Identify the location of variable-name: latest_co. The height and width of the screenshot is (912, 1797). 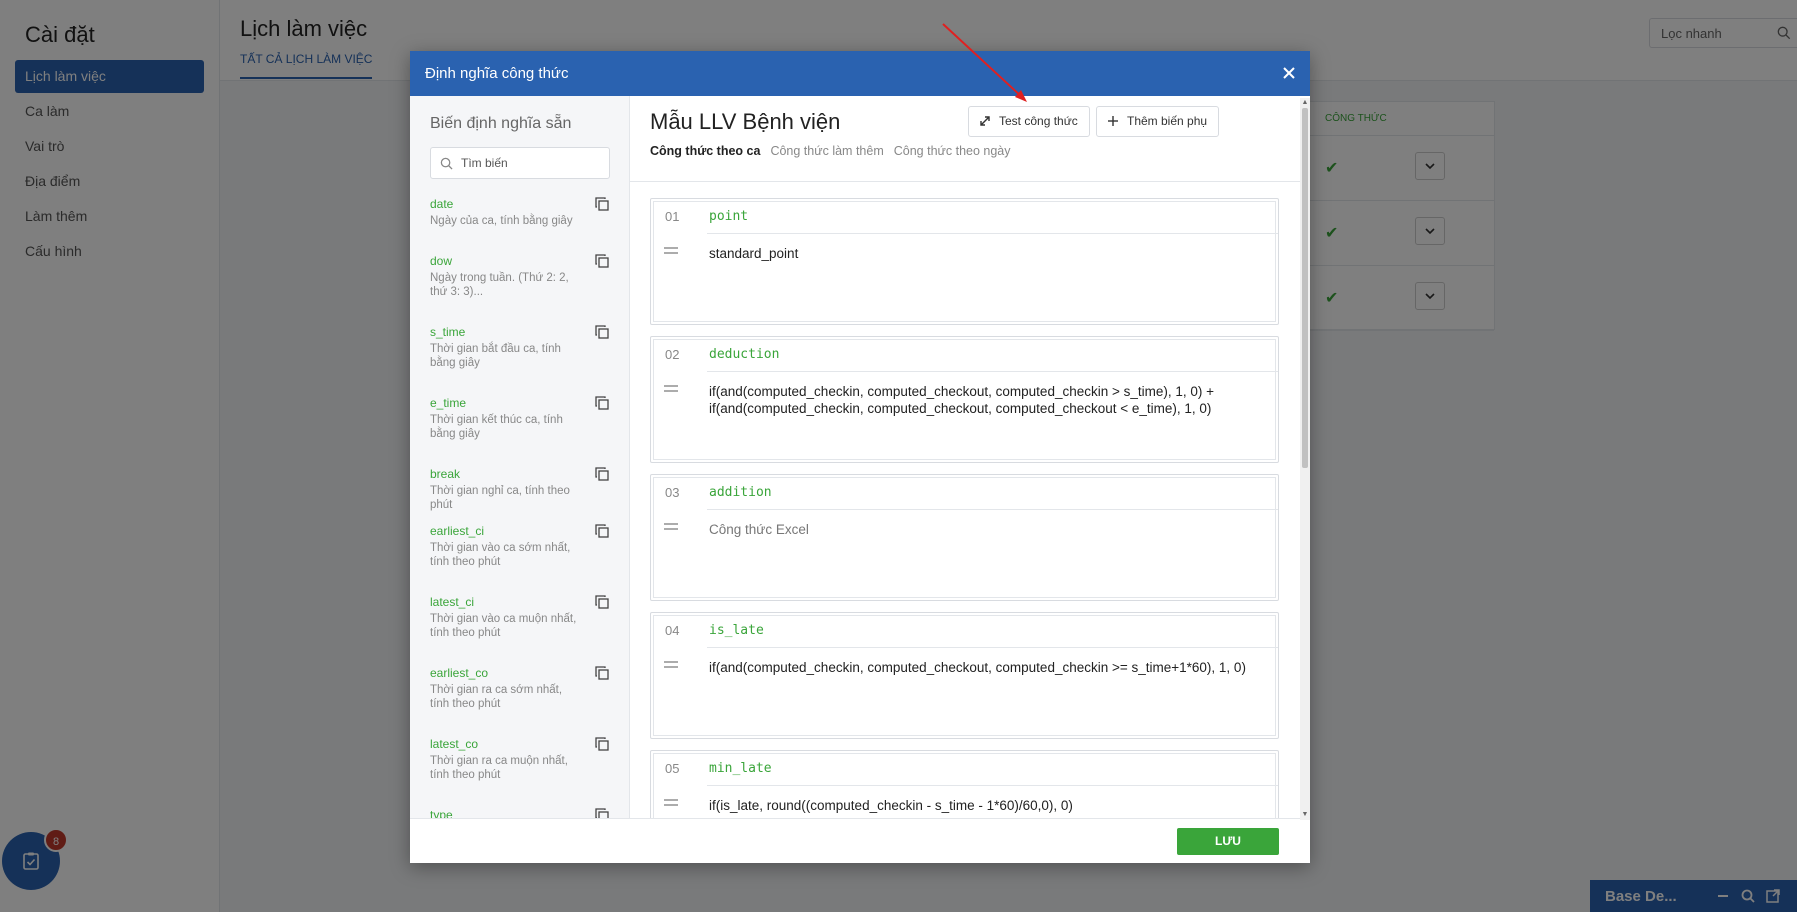
(454, 744).